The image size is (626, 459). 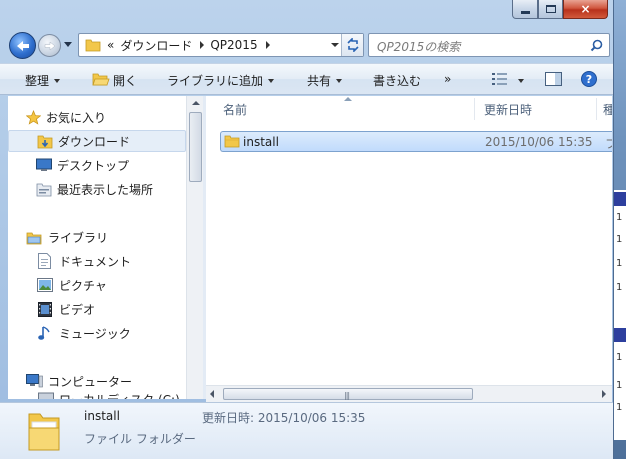 I want to click on nav-item-desktop: デスクトップ, so click(x=98, y=165).